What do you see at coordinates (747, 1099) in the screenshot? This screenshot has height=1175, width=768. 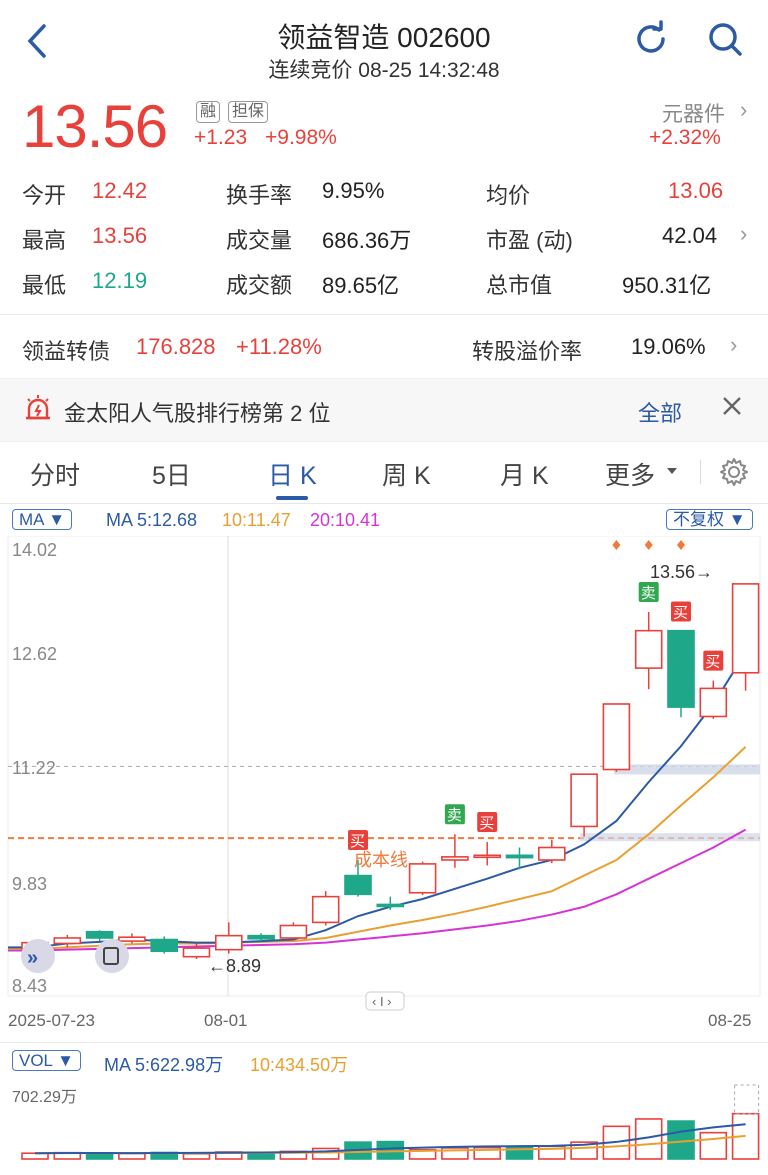 I see `volume-projection` at bounding box center [747, 1099].